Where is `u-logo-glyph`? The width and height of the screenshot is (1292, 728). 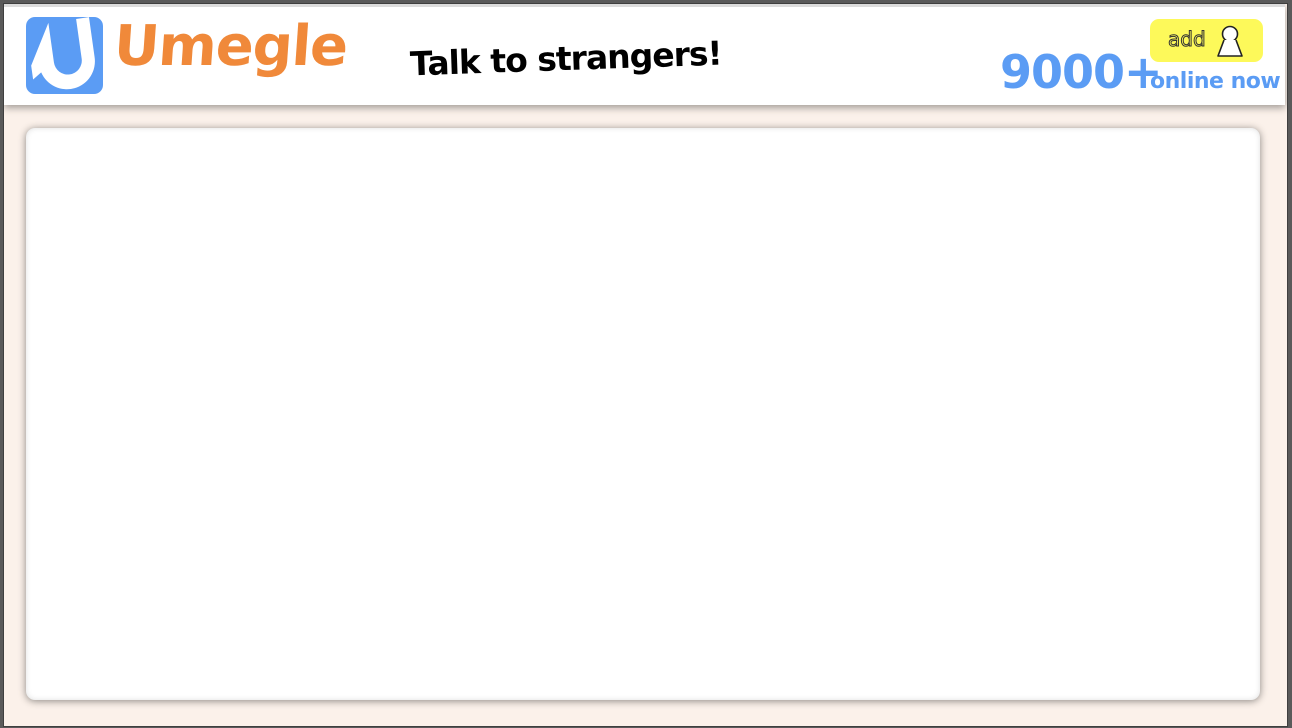
u-logo-glyph is located at coordinates (63, 53).